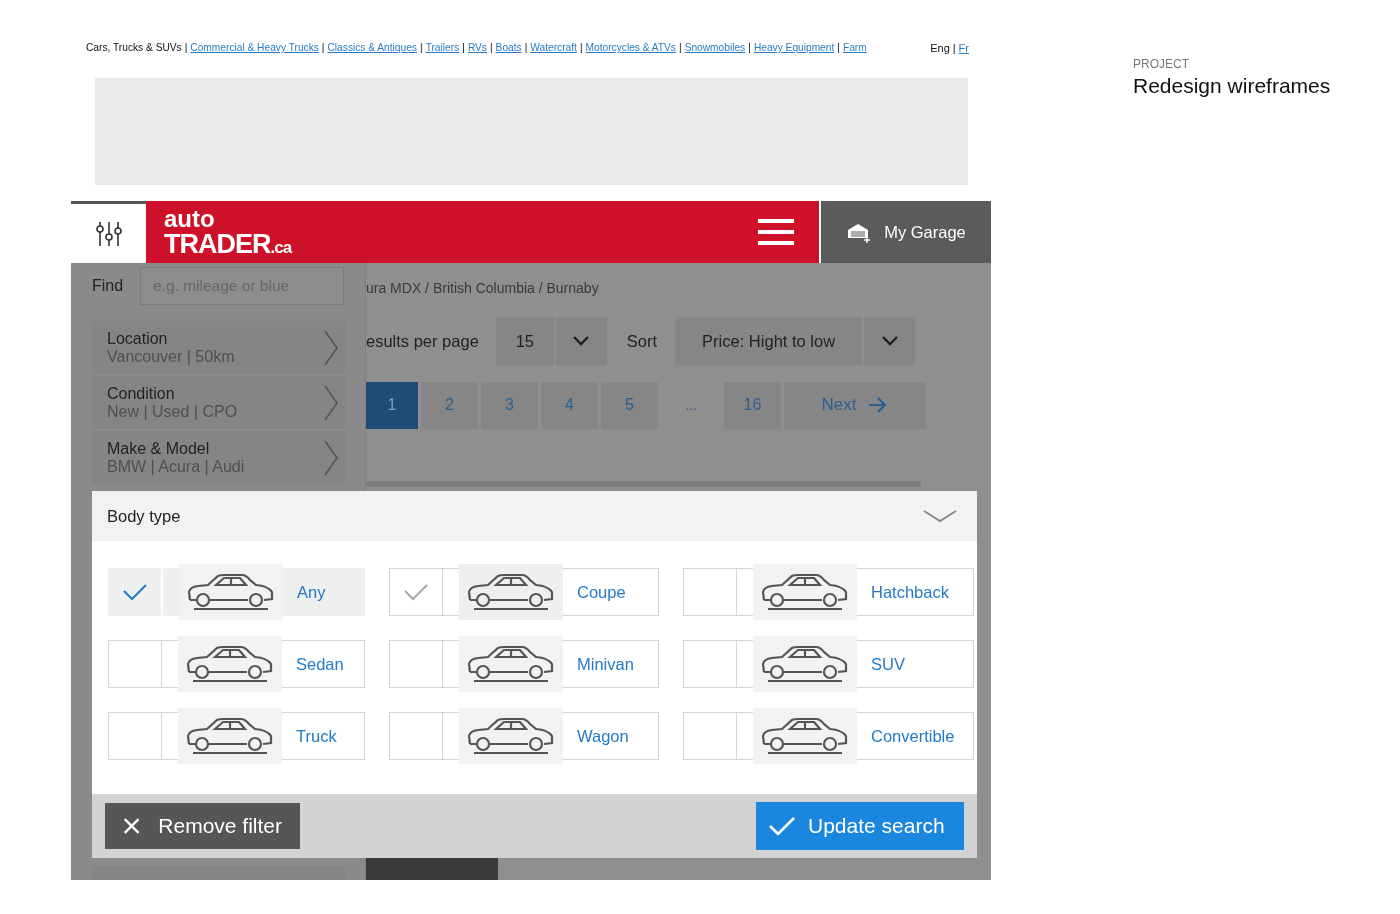 Image resolution: width=1400 pixels, height=914 pixels. What do you see at coordinates (940, 47) in the screenshot?
I see `language-link: Eng` at bounding box center [940, 47].